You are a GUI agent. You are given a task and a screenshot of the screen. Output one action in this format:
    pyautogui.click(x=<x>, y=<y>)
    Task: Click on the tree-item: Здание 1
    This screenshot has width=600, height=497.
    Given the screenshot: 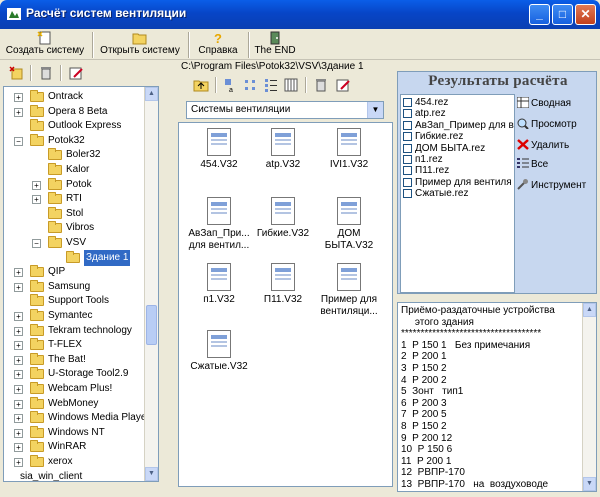 What is the action you would take?
    pyautogui.click(x=74, y=257)
    